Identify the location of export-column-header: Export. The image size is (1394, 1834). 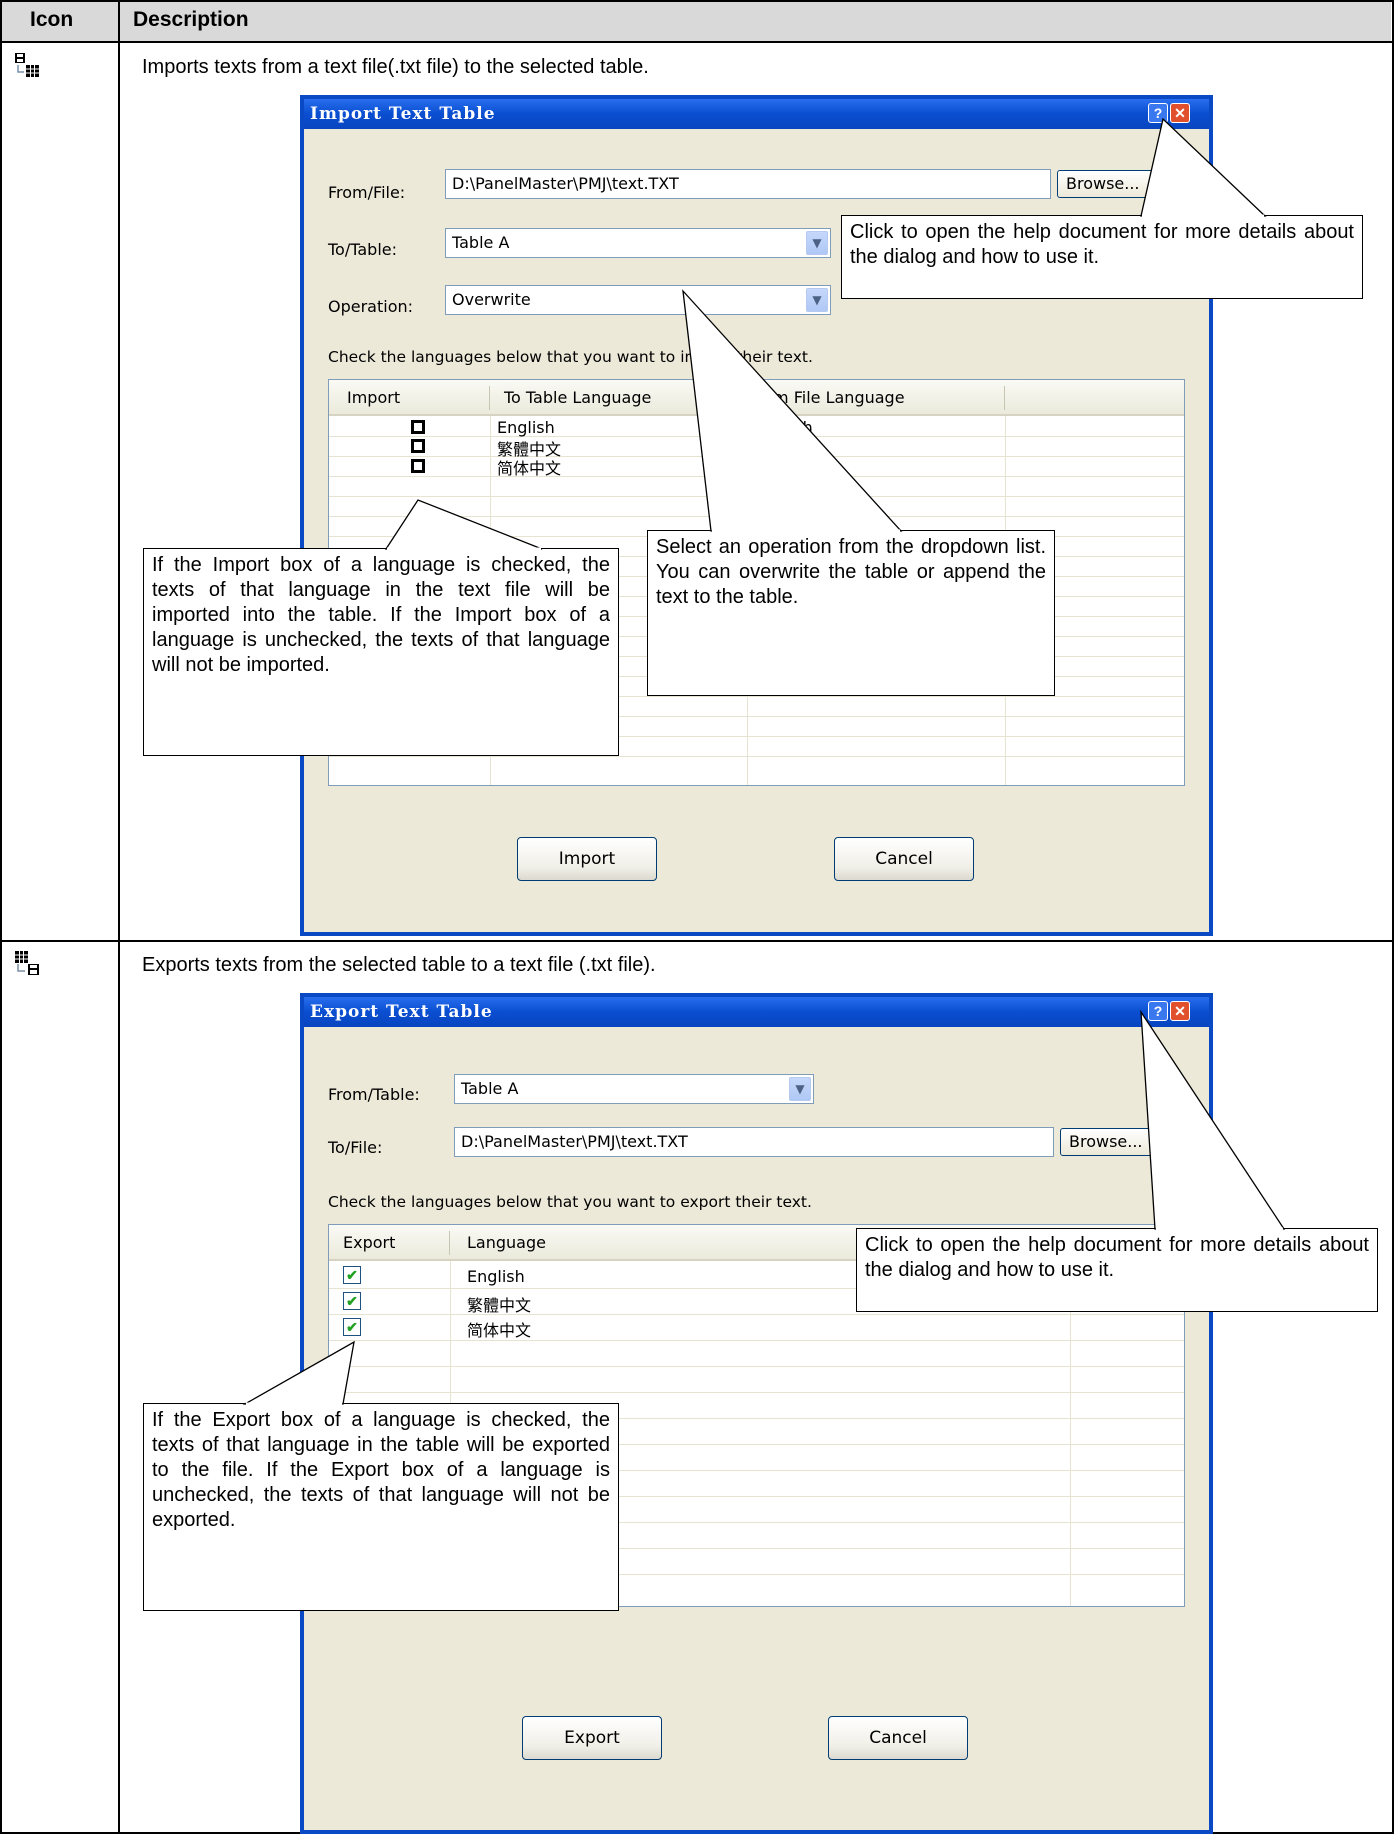
(369, 1242).